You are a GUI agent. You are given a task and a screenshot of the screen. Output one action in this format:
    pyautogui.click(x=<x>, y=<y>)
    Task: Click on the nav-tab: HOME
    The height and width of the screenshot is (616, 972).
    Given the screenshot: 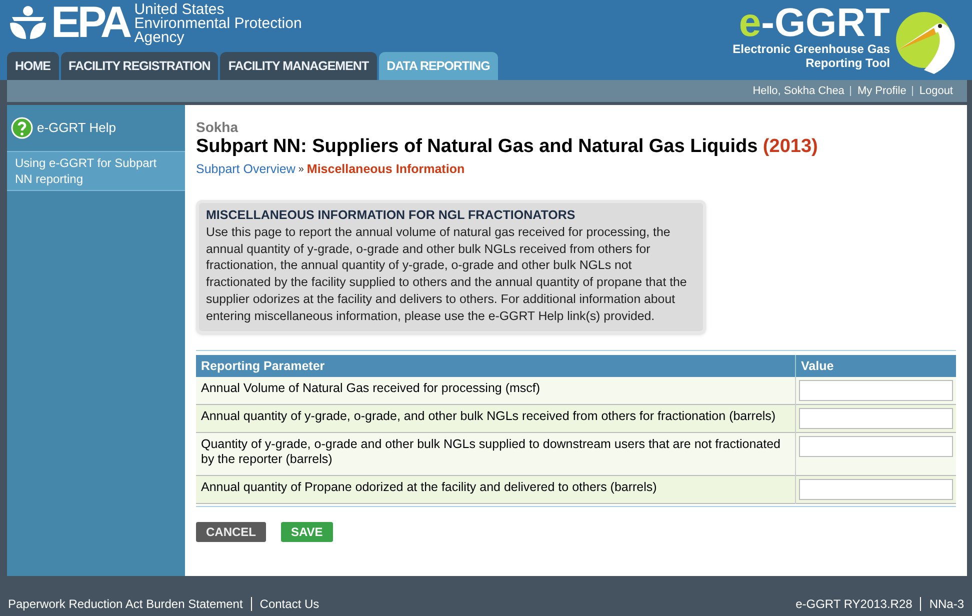 What is the action you would take?
    pyautogui.click(x=32, y=66)
    